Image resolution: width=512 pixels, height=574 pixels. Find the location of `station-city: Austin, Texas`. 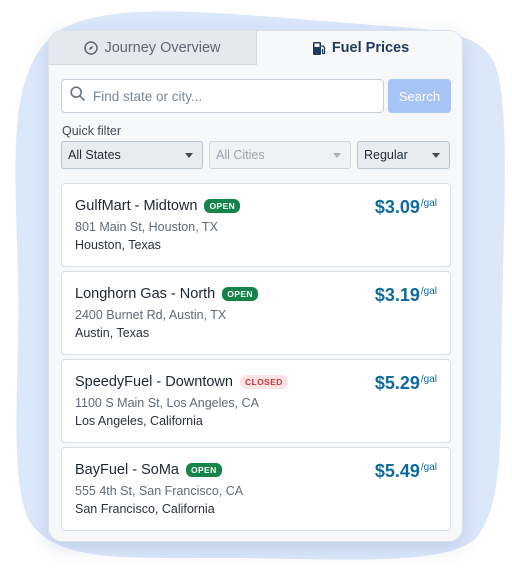

station-city: Austin, Texas is located at coordinates (112, 333).